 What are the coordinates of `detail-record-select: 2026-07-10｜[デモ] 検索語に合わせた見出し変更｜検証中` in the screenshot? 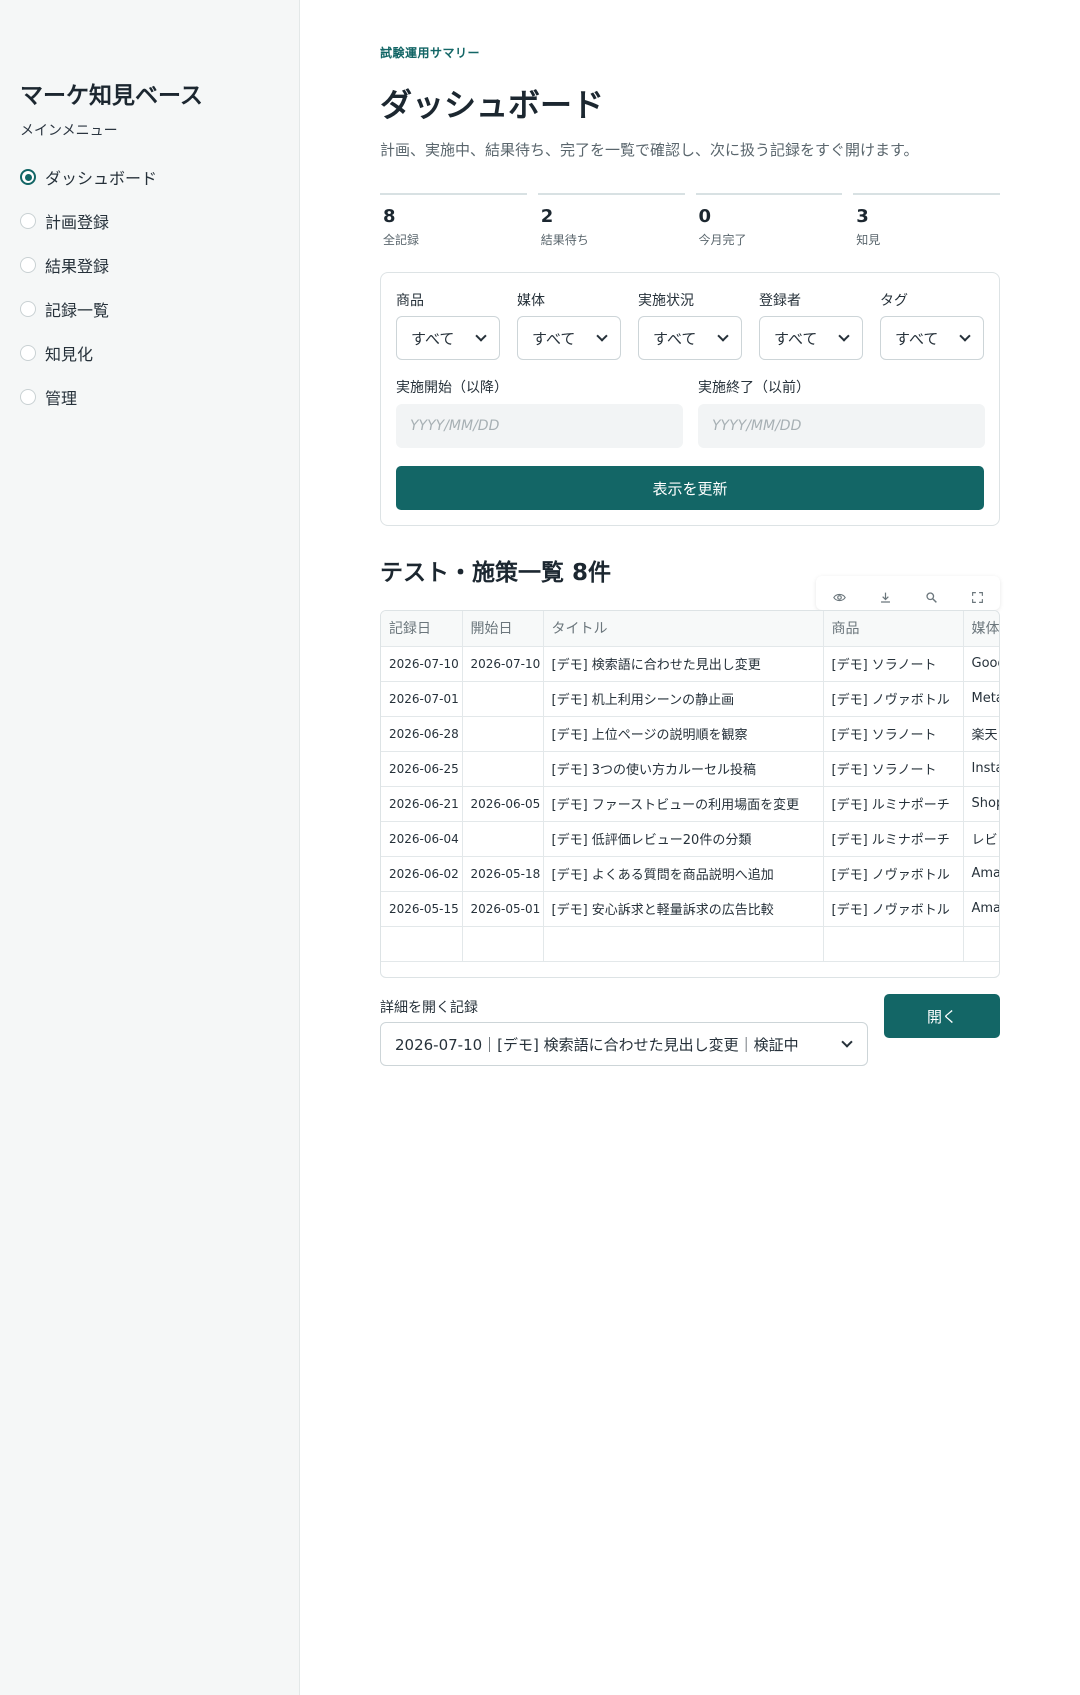 It's located at (624, 1044).